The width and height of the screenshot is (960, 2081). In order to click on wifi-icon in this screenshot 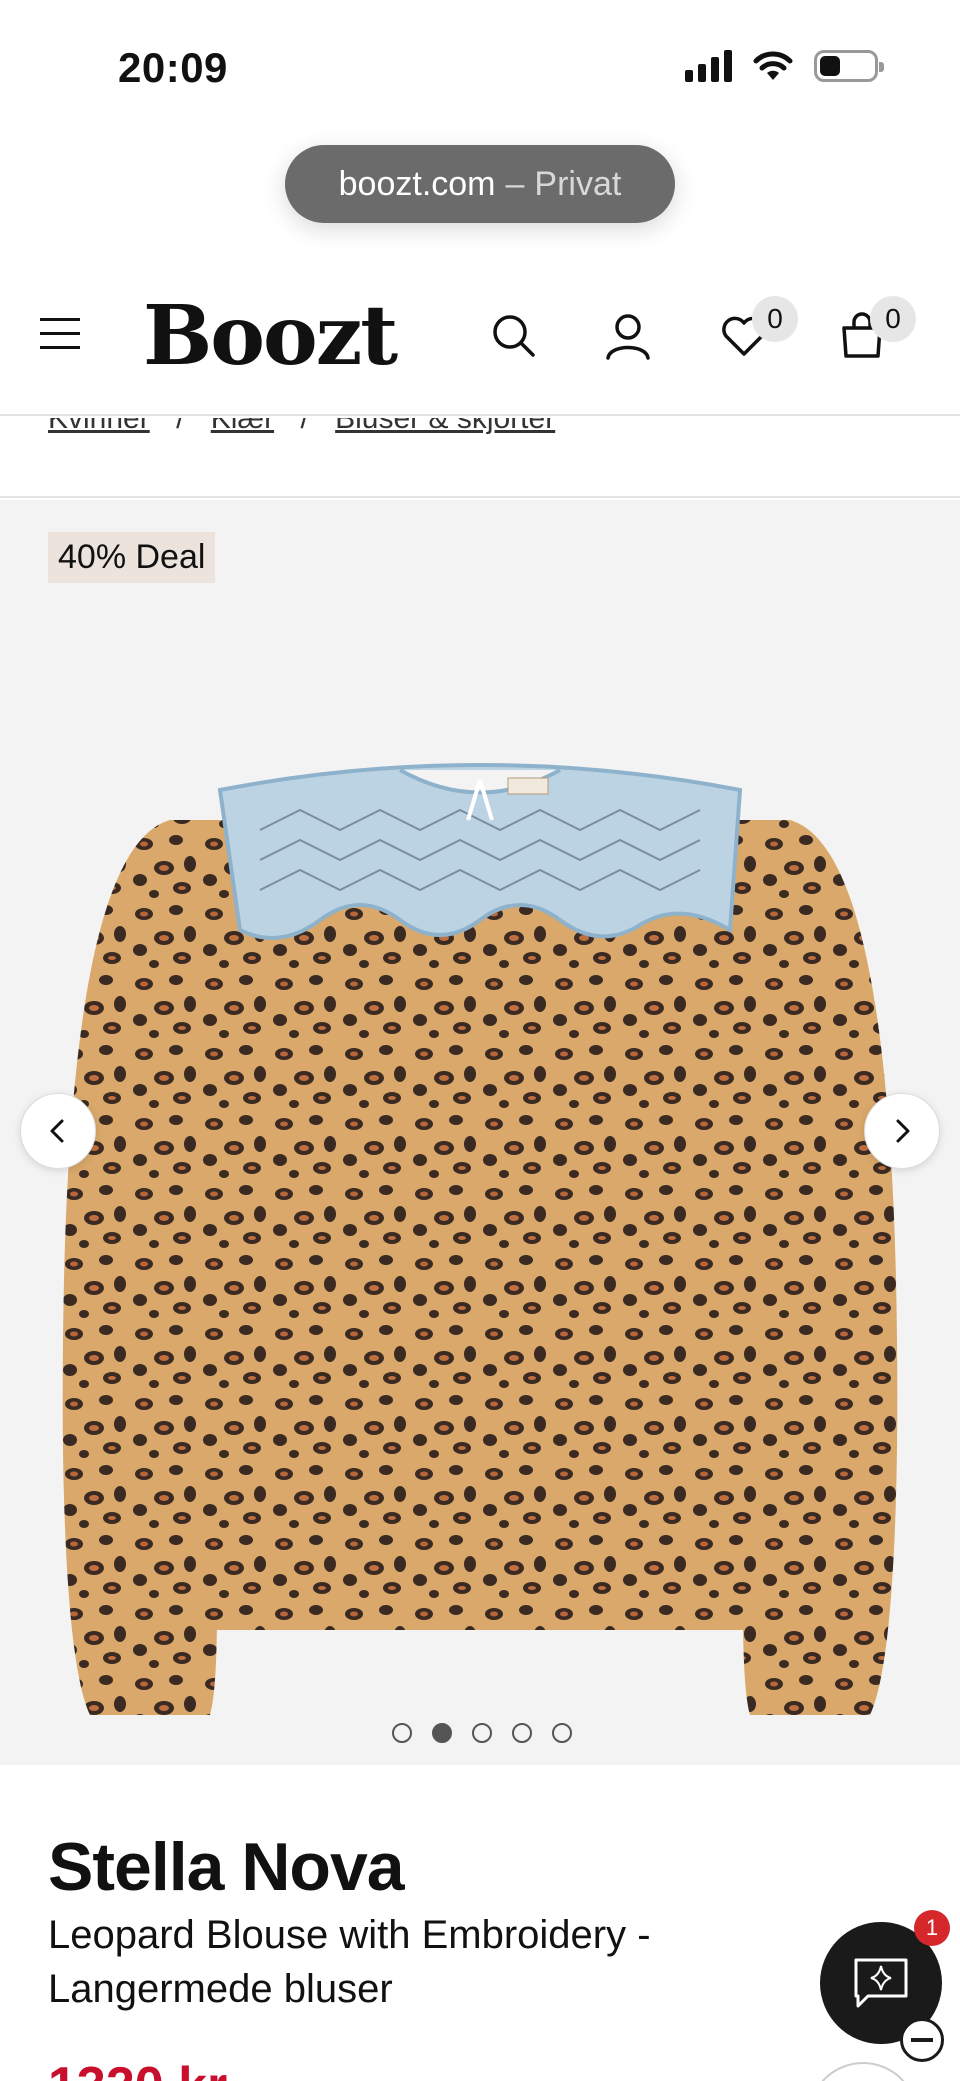, I will do `click(773, 65)`.